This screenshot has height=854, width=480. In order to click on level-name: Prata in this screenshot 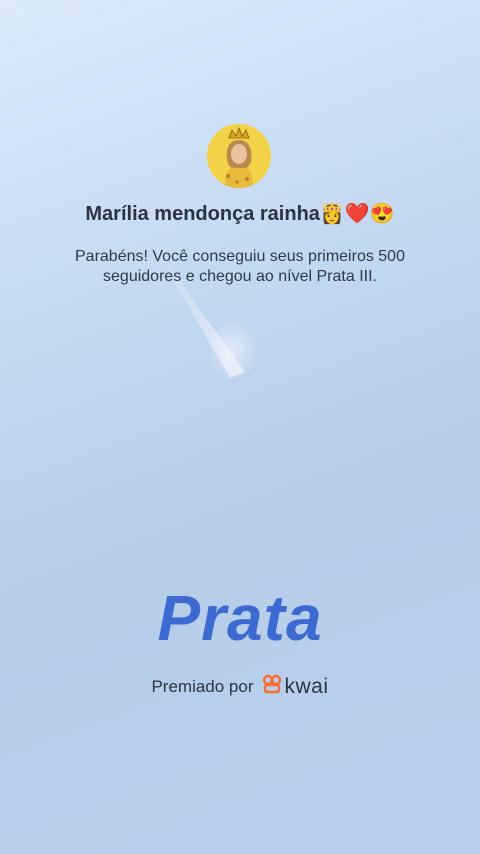, I will do `click(240, 618)`.